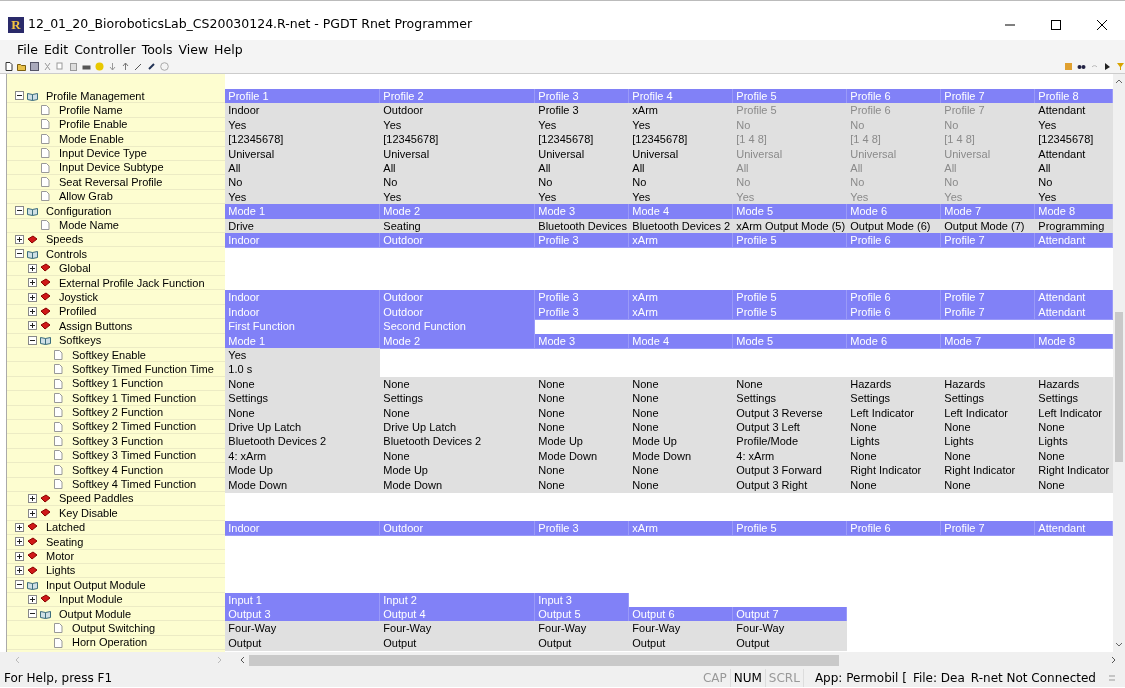 This screenshot has width=1125, height=688. What do you see at coordinates (303, 600) in the screenshot?
I see `column-header: Input 1` at bounding box center [303, 600].